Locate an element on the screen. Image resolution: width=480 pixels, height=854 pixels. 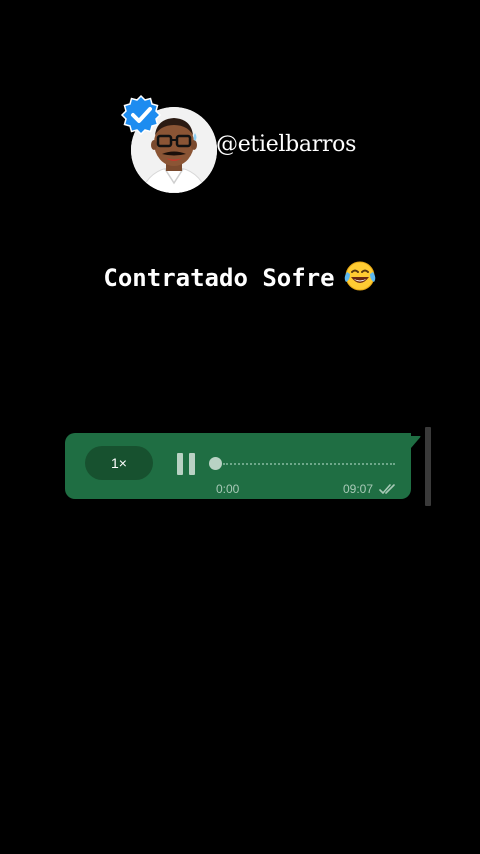
audio-track is located at coordinates (309, 464).